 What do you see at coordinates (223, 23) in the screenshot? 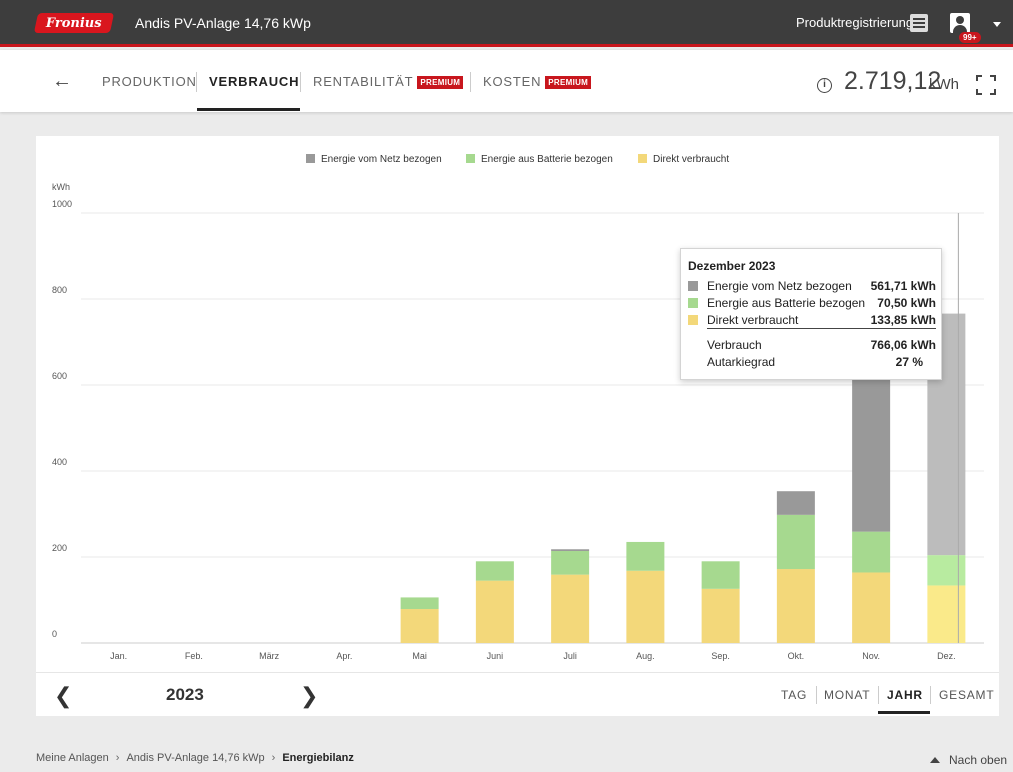
I see `system-title: Andis PV-Anlage 14,76 kWp` at bounding box center [223, 23].